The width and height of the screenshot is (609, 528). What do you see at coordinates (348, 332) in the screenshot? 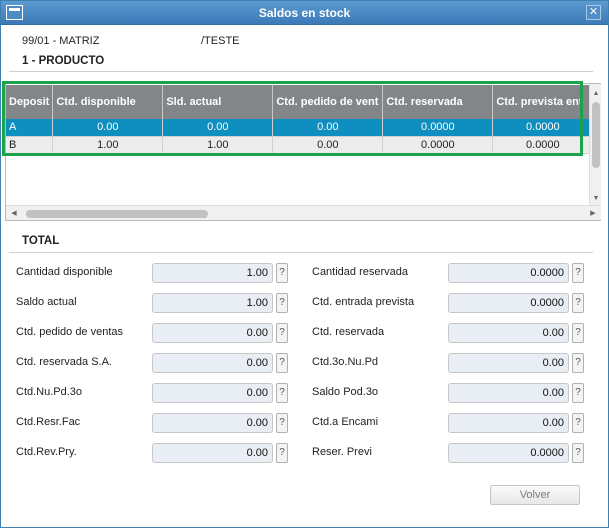
I see `reserved-label: Ctd. reservada` at bounding box center [348, 332].